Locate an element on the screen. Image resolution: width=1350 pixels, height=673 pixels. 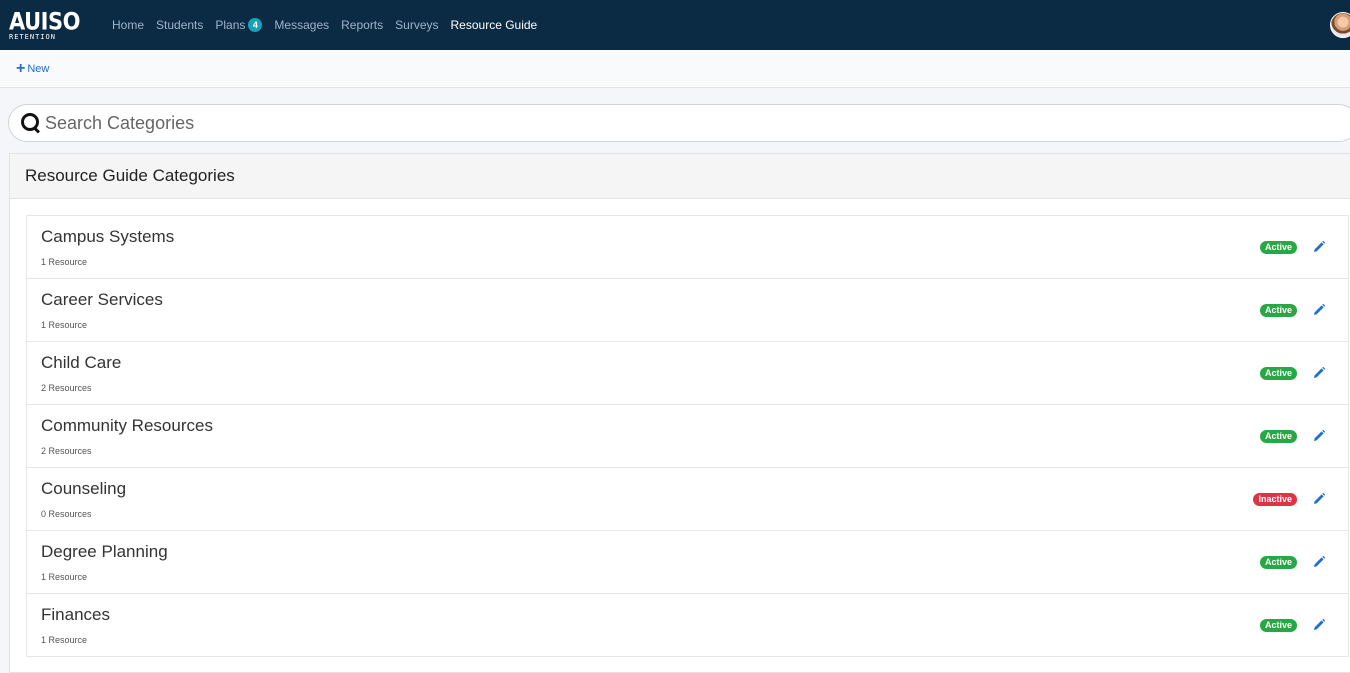
new-button: + New is located at coordinates (33, 68).